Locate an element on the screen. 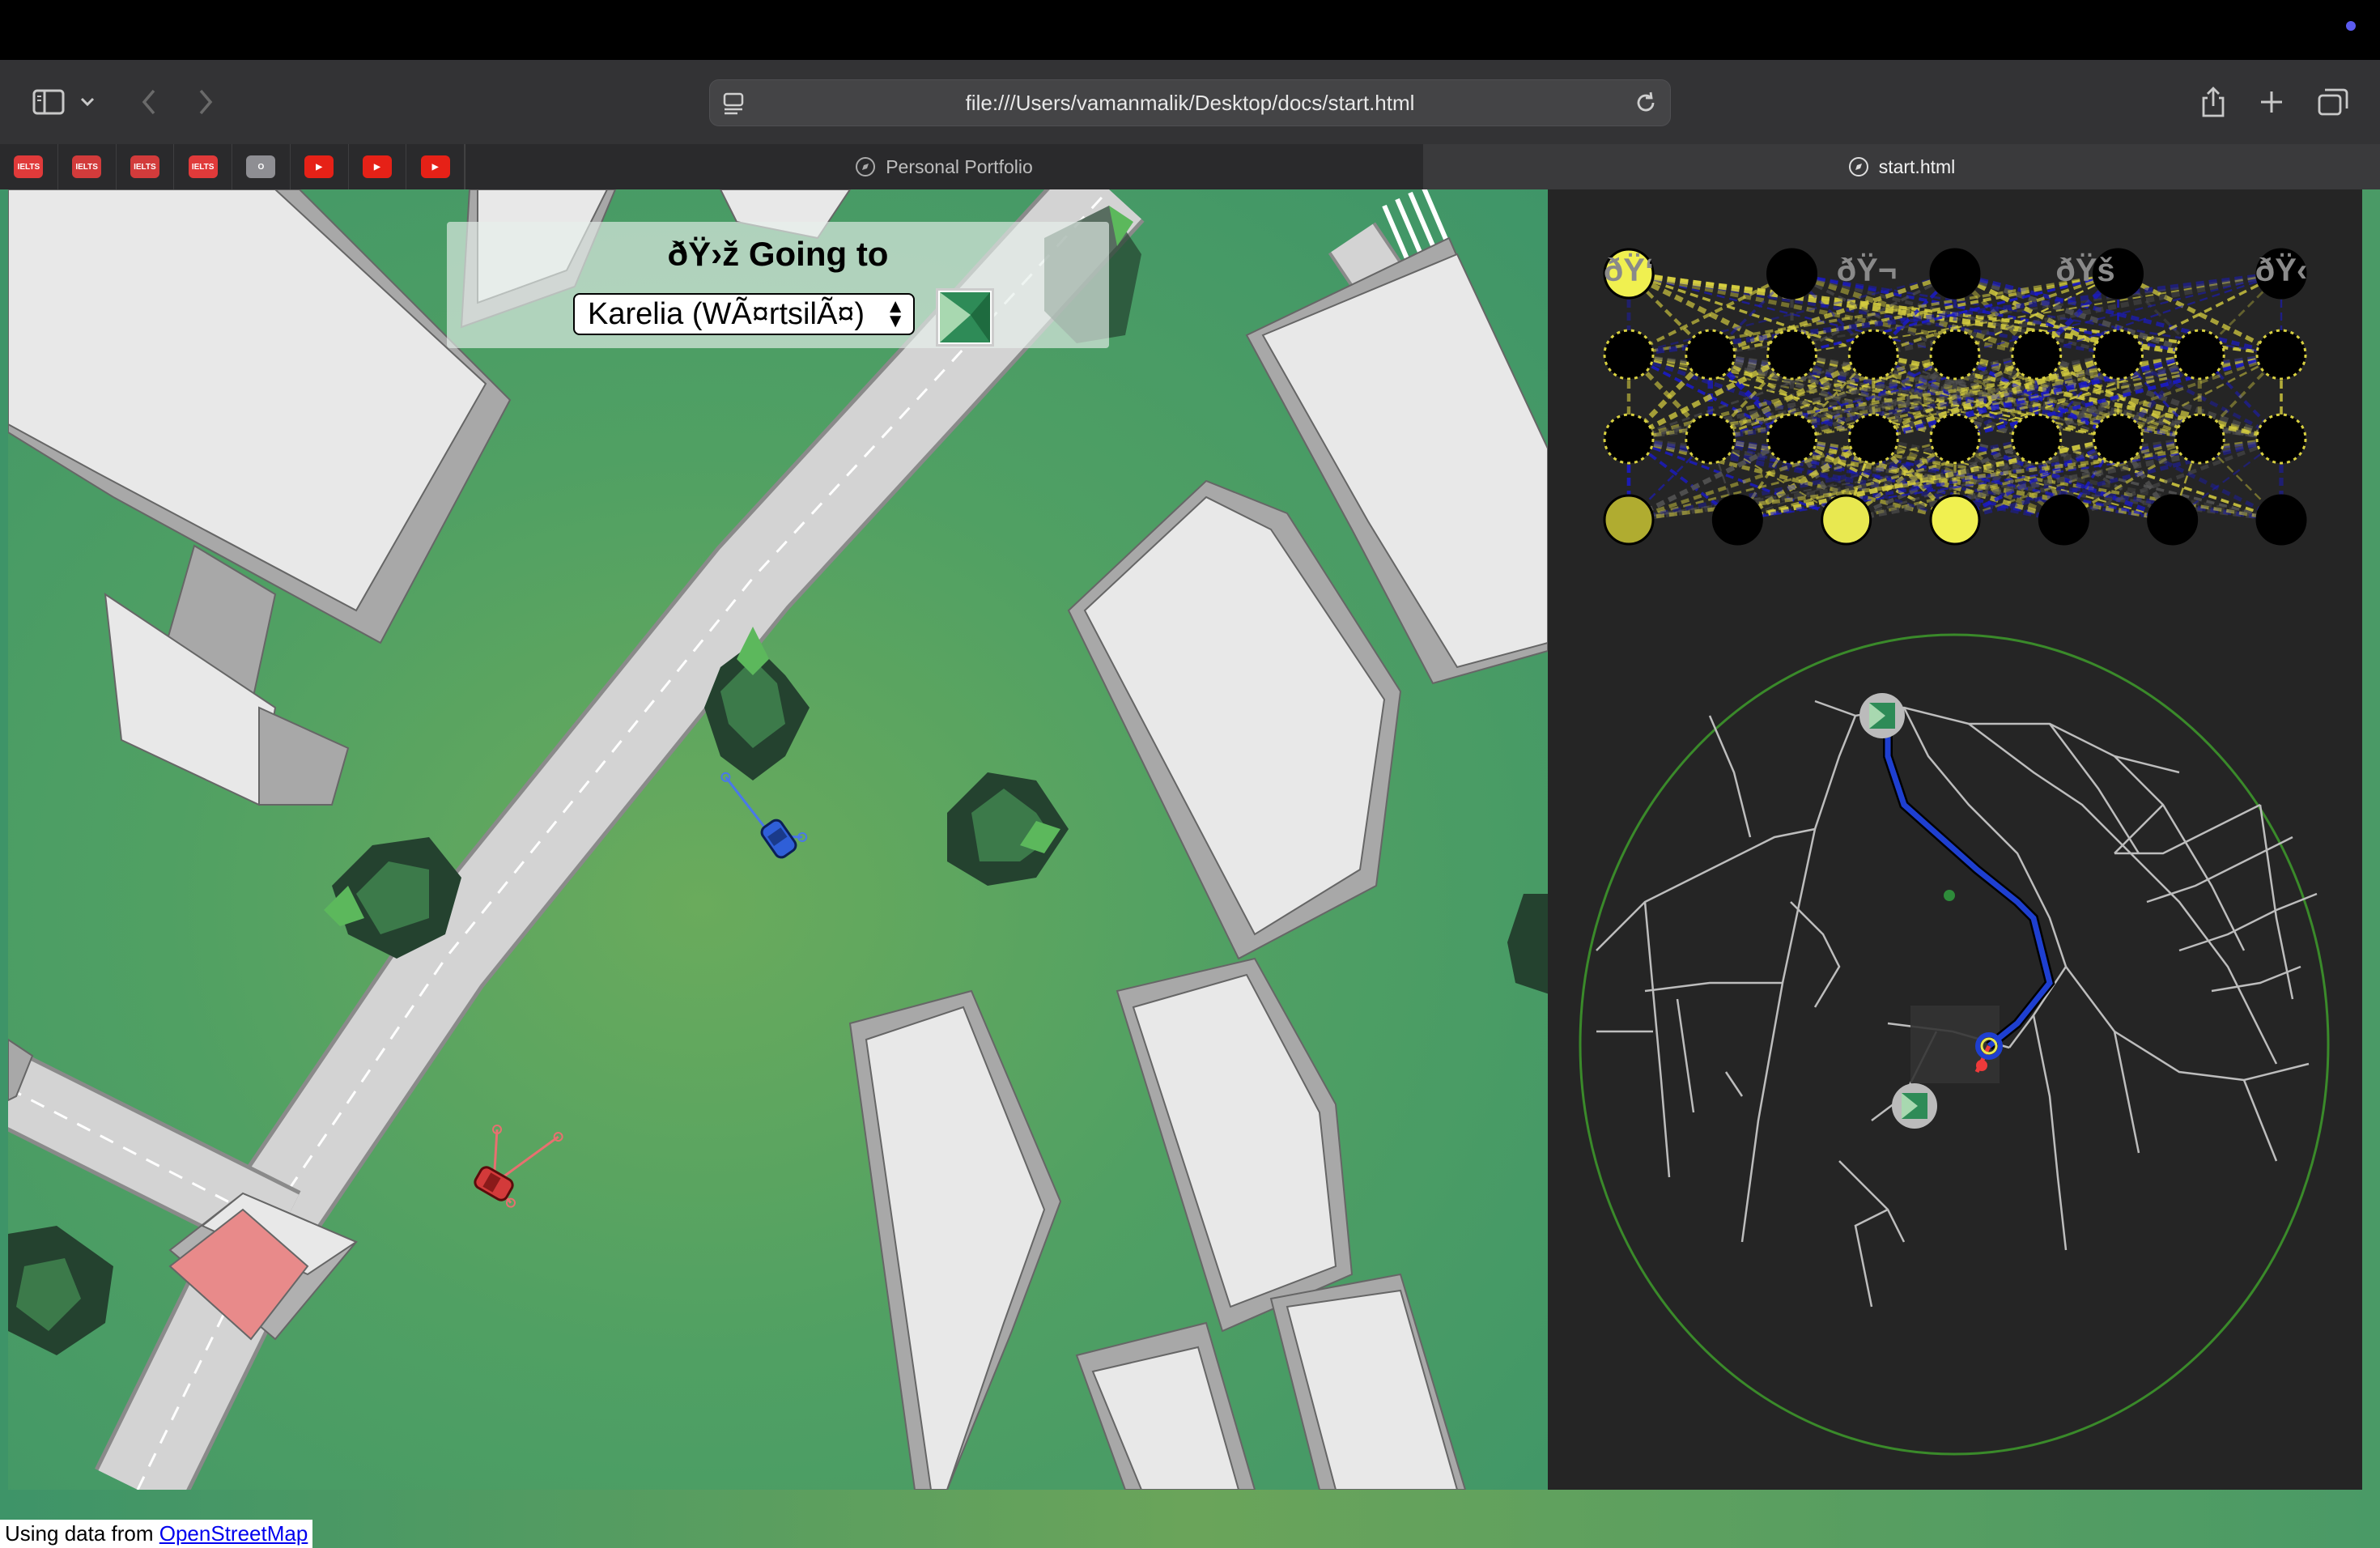 The image size is (2380, 1548). chevron-down-icon is located at coordinates (87, 102).